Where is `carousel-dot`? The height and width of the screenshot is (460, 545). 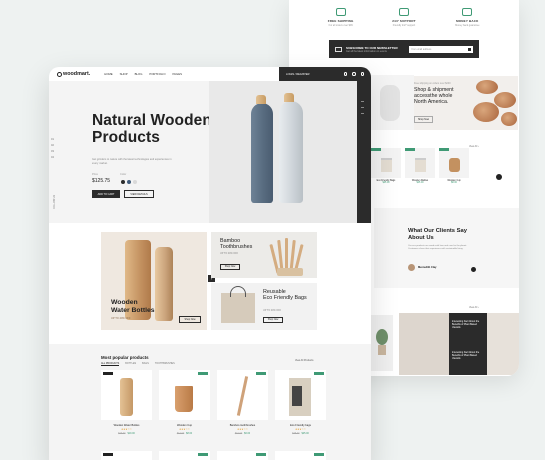
carousel-dot is located at coordinates (473, 269).